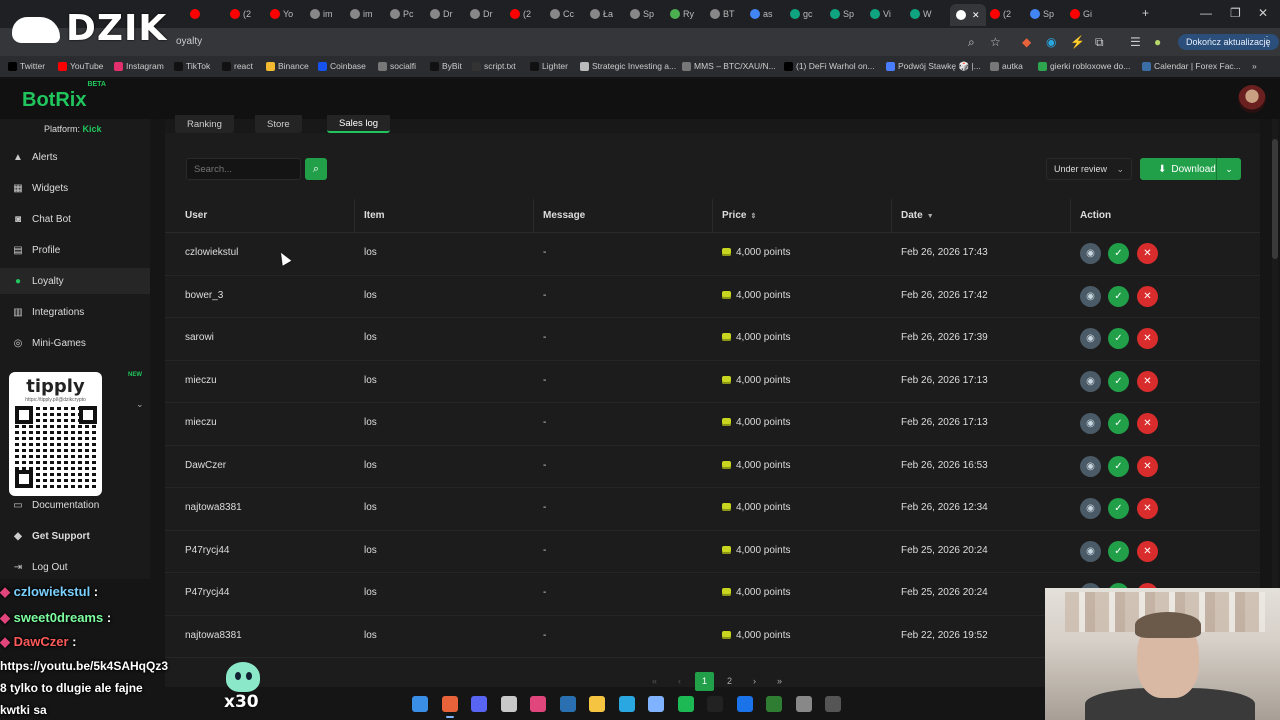 This screenshot has height=720, width=1280. Describe the element at coordinates (75, 567) in the screenshot. I see `sidebar-item-log-out: ⇥ Log Out` at that location.